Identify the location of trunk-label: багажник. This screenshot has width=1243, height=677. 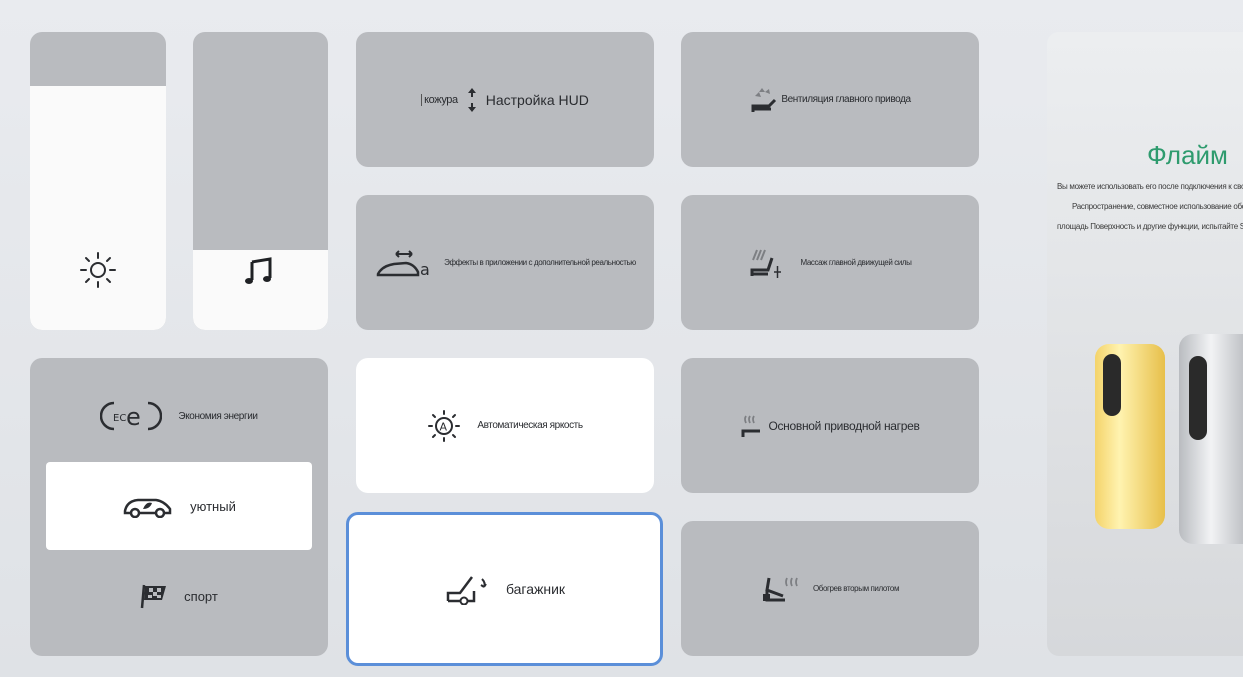
(535, 589).